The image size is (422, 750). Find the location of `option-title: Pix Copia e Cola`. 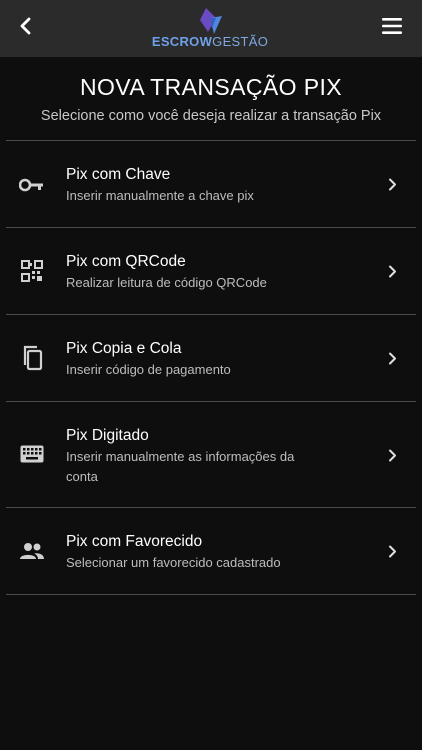

option-title: Pix Copia e Cola is located at coordinates (124, 348).